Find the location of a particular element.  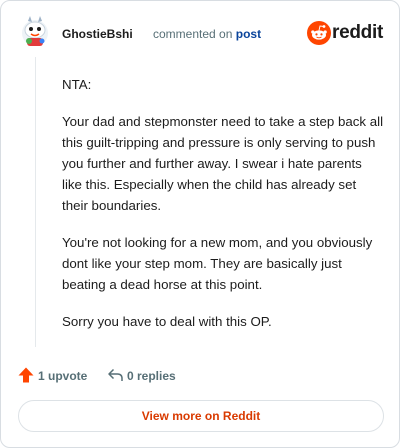

comment-paragraph: Sorry you have to deal with this OP. is located at coordinates (167, 321).